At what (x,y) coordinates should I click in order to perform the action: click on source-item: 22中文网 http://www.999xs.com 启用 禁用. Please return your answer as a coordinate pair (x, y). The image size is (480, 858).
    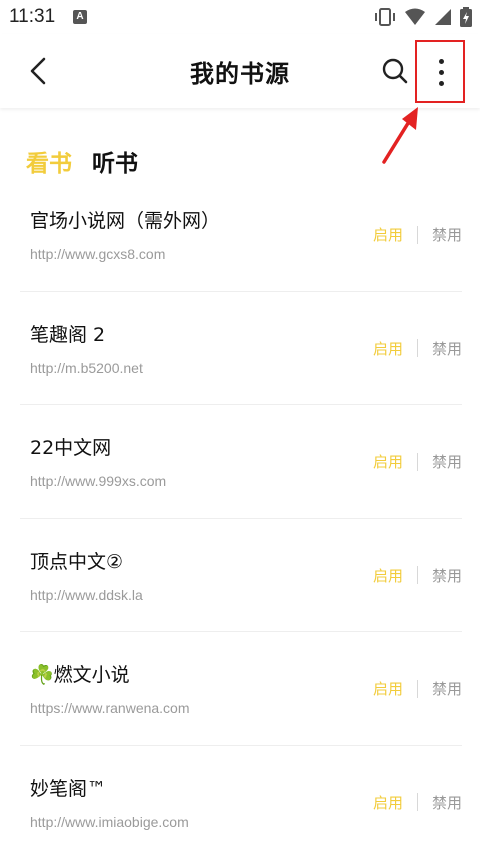
    Looking at the image, I should click on (241, 462).